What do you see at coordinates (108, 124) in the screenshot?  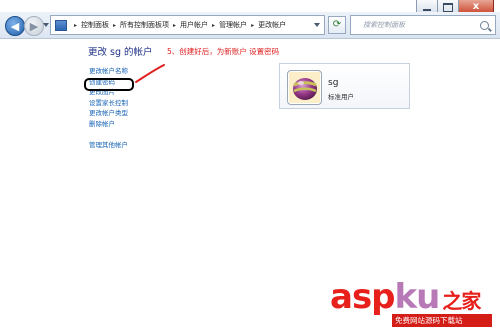 I see `delete-account-link: 删除帐户` at bounding box center [108, 124].